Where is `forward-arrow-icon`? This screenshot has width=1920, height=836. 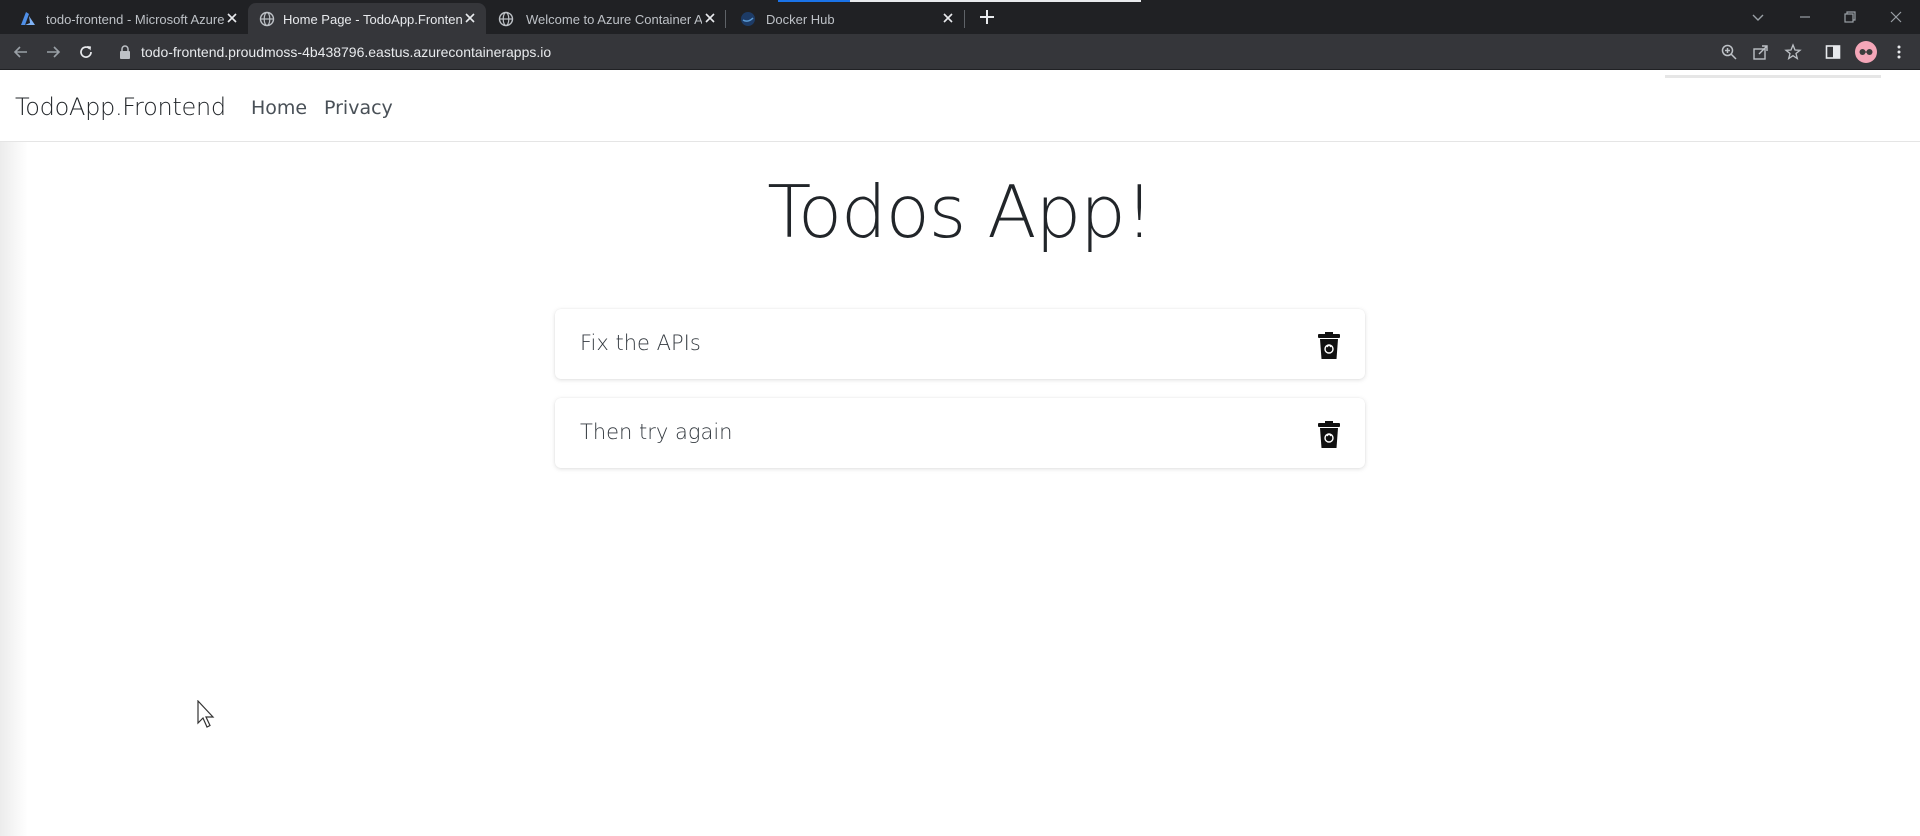
forward-arrow-icon is located at coordinates (53, 52).